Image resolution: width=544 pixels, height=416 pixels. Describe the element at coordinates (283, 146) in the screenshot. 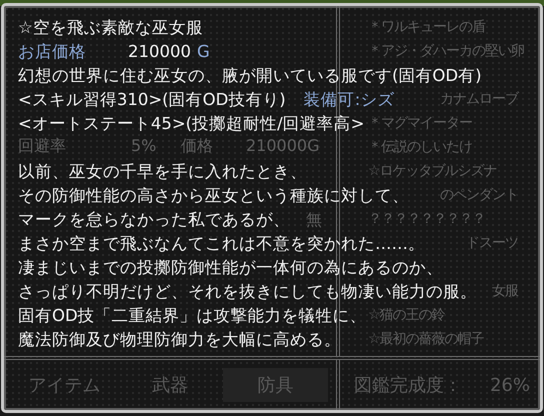

I see `stat-value: 210000G` at that location.